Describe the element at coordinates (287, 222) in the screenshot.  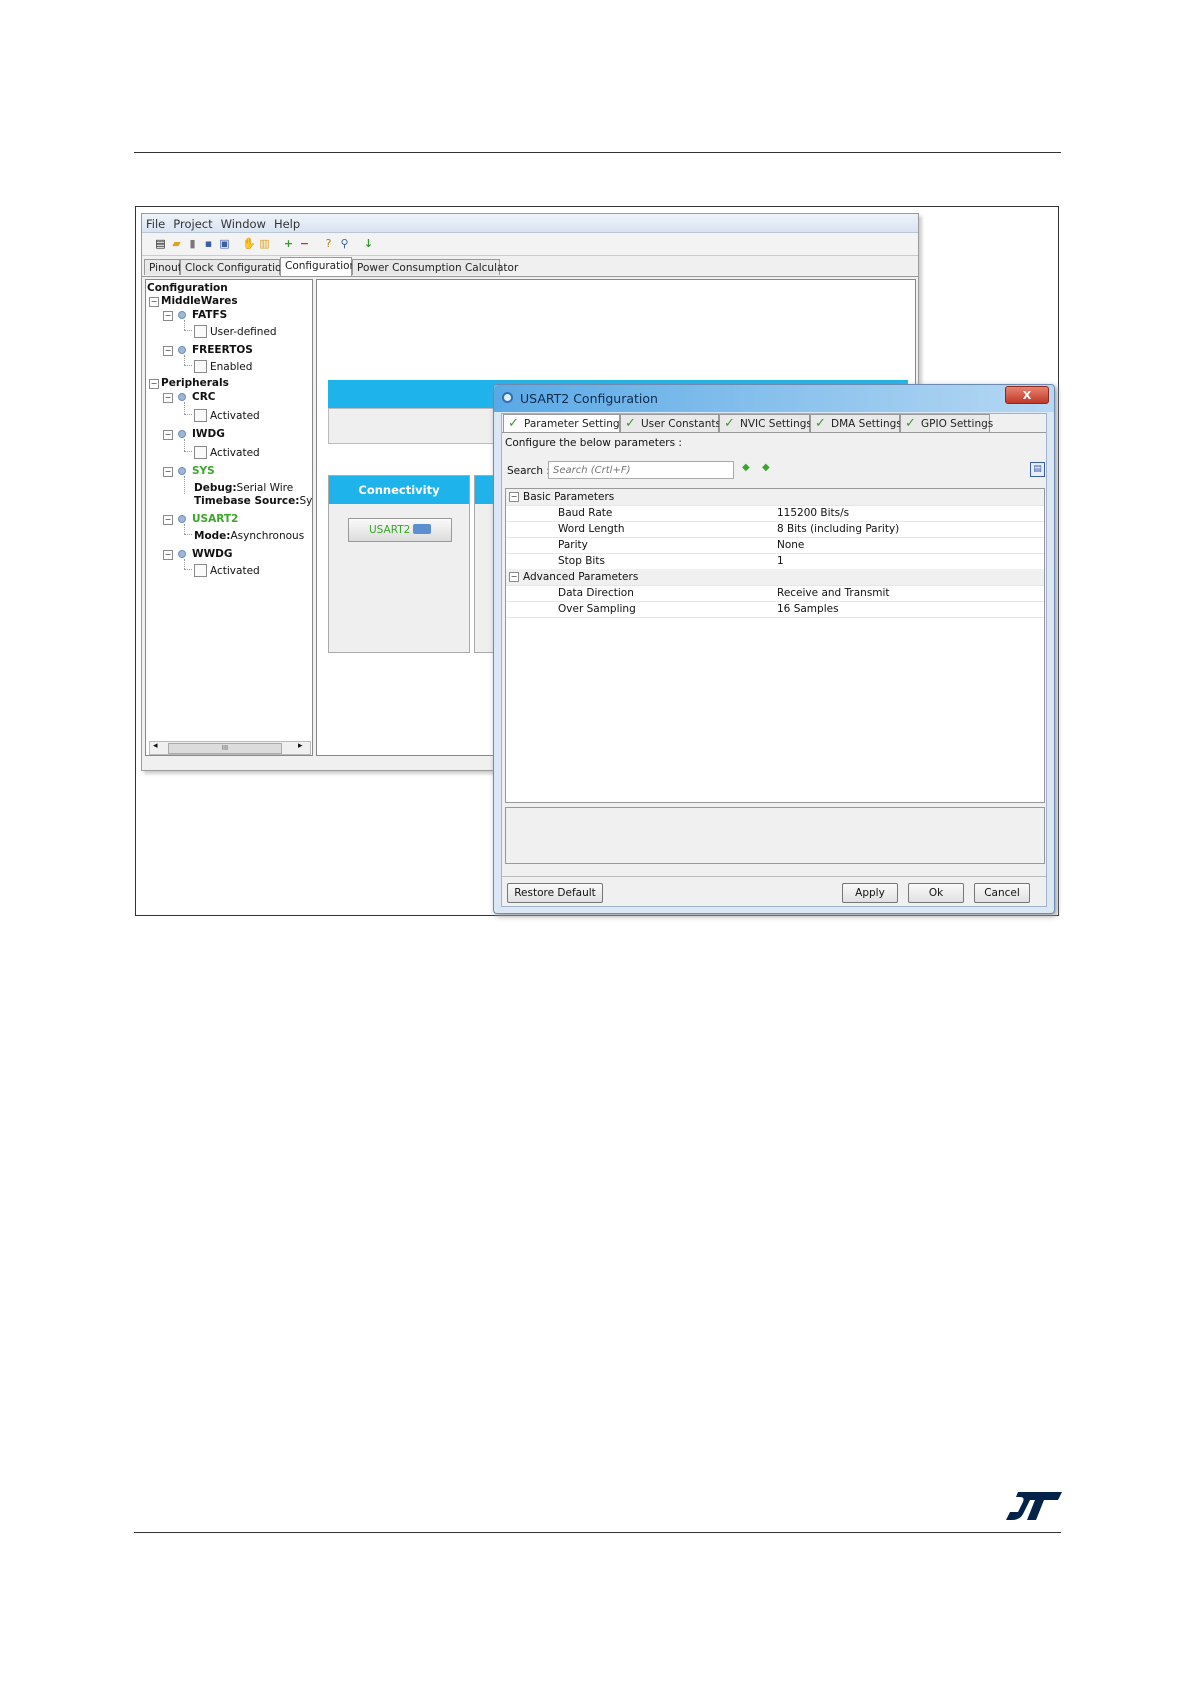
I see `menu-help: Help` at that location.